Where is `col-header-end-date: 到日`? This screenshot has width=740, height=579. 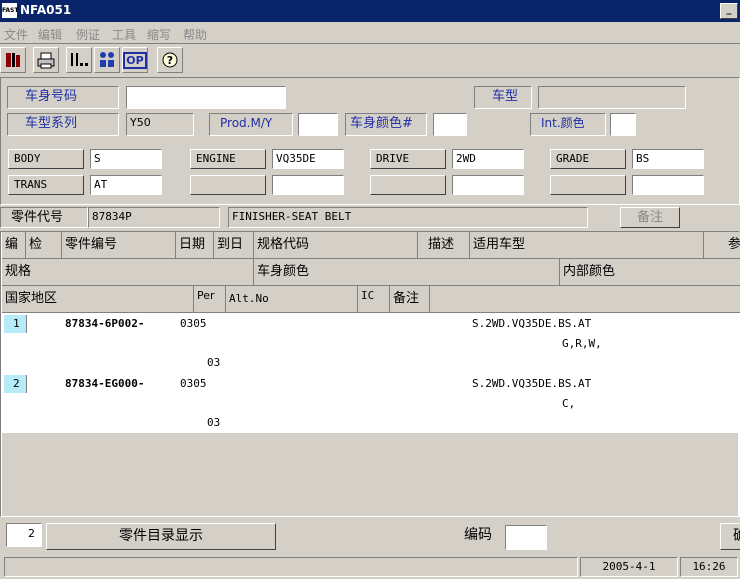 col-header-end-date: 到日 is located at coordinates (234, 245).